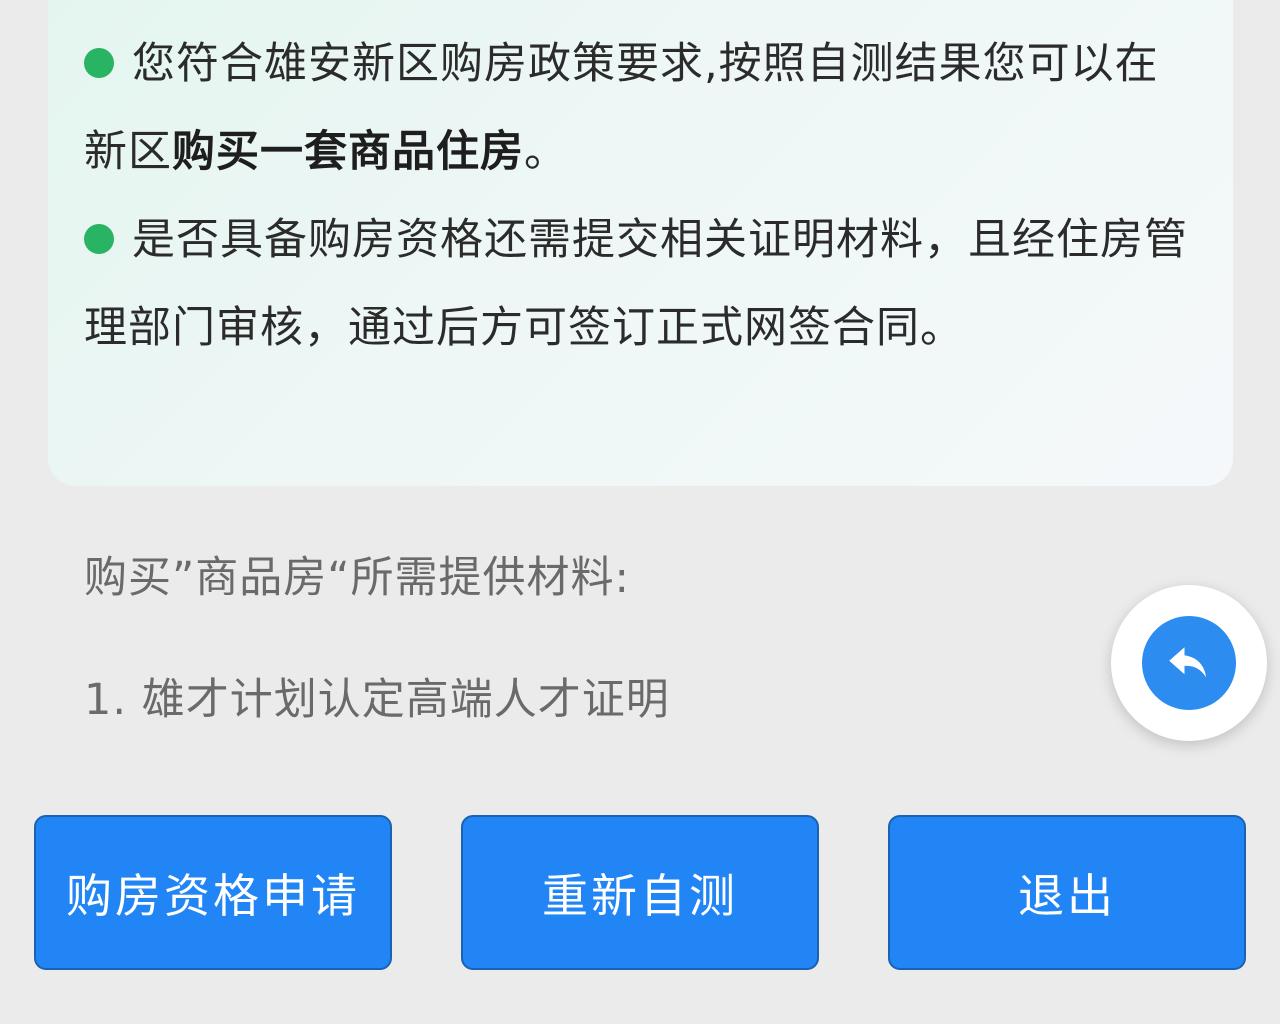  What do you see at coordinates (1067, 892) in the screenshot?
I see `exit-button: 退出` at bounding box center [1067, 892].